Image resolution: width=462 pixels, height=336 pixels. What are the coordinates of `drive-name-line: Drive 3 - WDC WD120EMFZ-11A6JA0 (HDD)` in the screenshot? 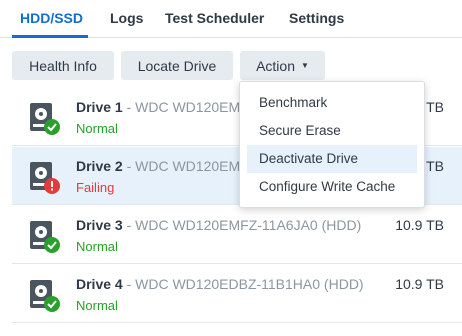 It's located at (218, 225).